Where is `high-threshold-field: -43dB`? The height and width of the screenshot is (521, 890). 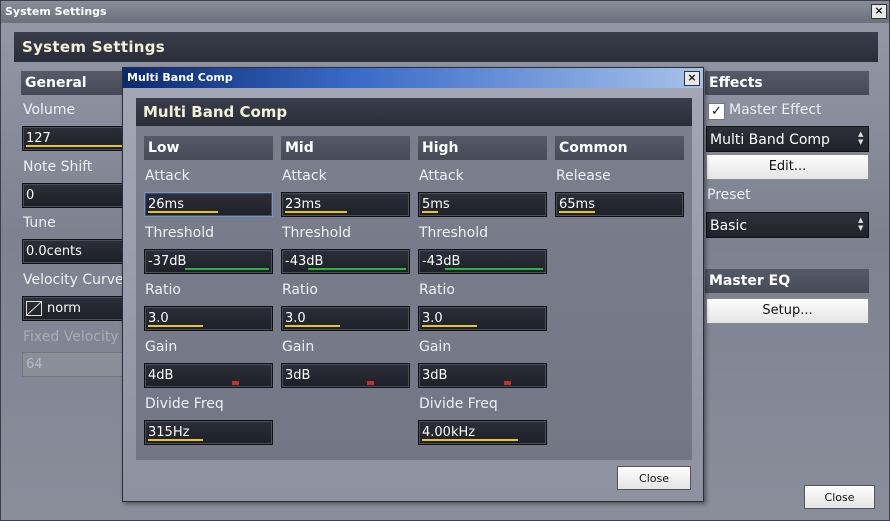 high-threshold-field: -43dB is located at coordinates (482, 261).